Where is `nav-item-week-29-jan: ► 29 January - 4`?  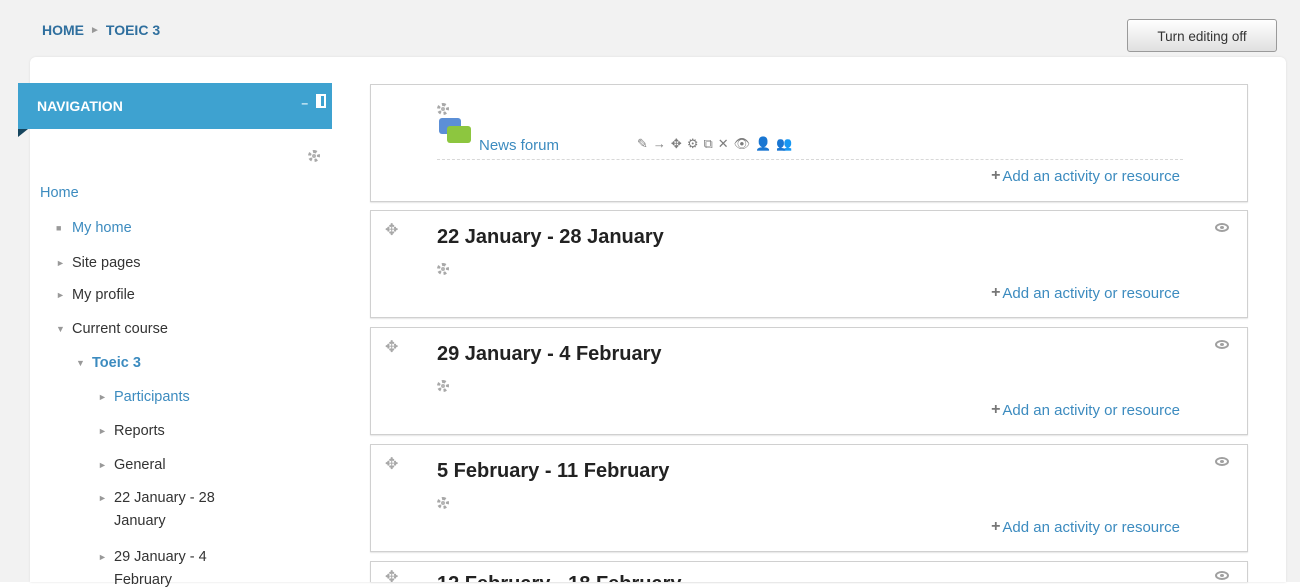
nav-item-week-29-jan: ► 29 January - 4 is located at coordinates (152, 557).